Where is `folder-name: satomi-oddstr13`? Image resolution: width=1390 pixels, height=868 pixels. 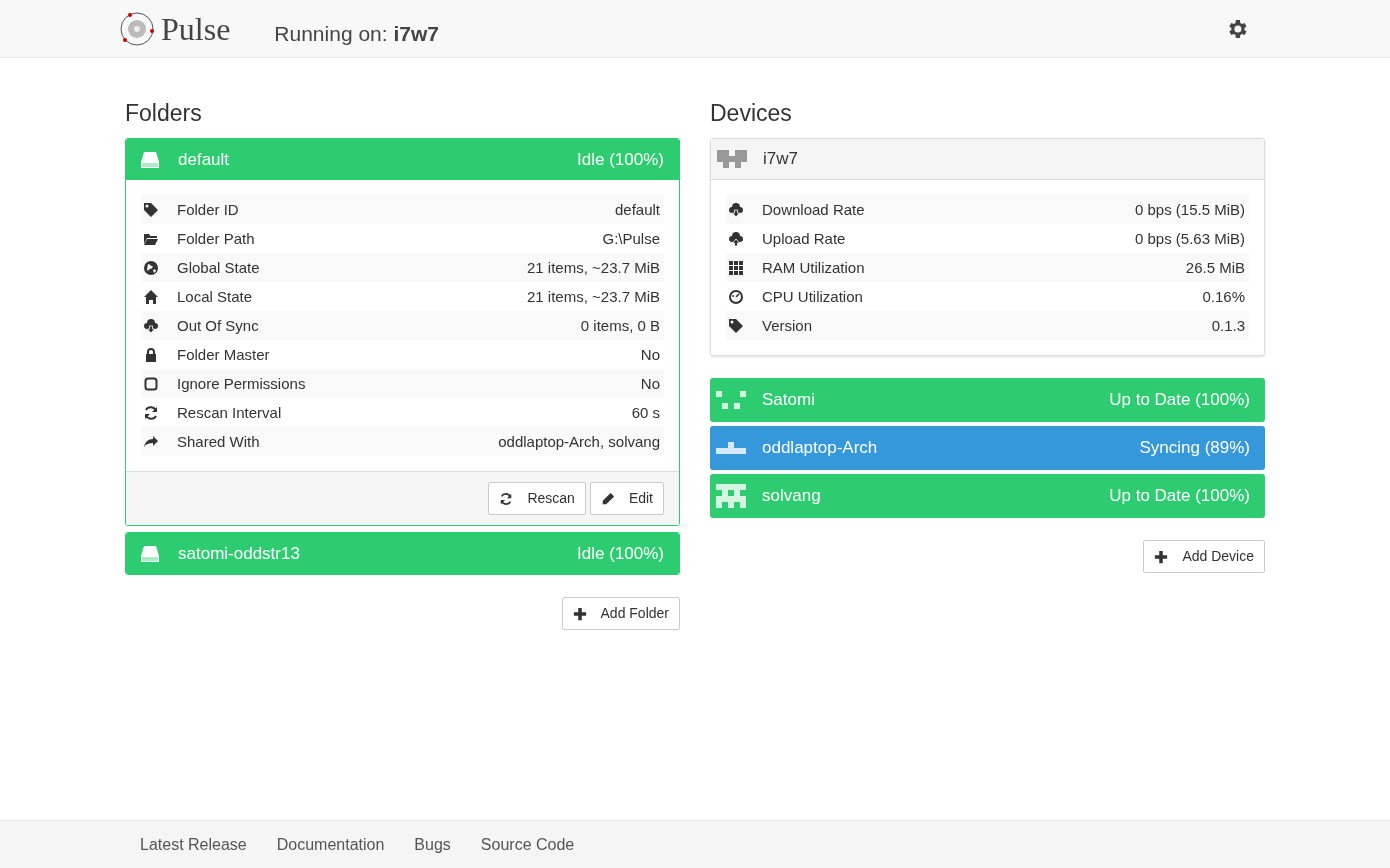 folder-name: satomi-oddstr13 is located at coordinates (239, 553).